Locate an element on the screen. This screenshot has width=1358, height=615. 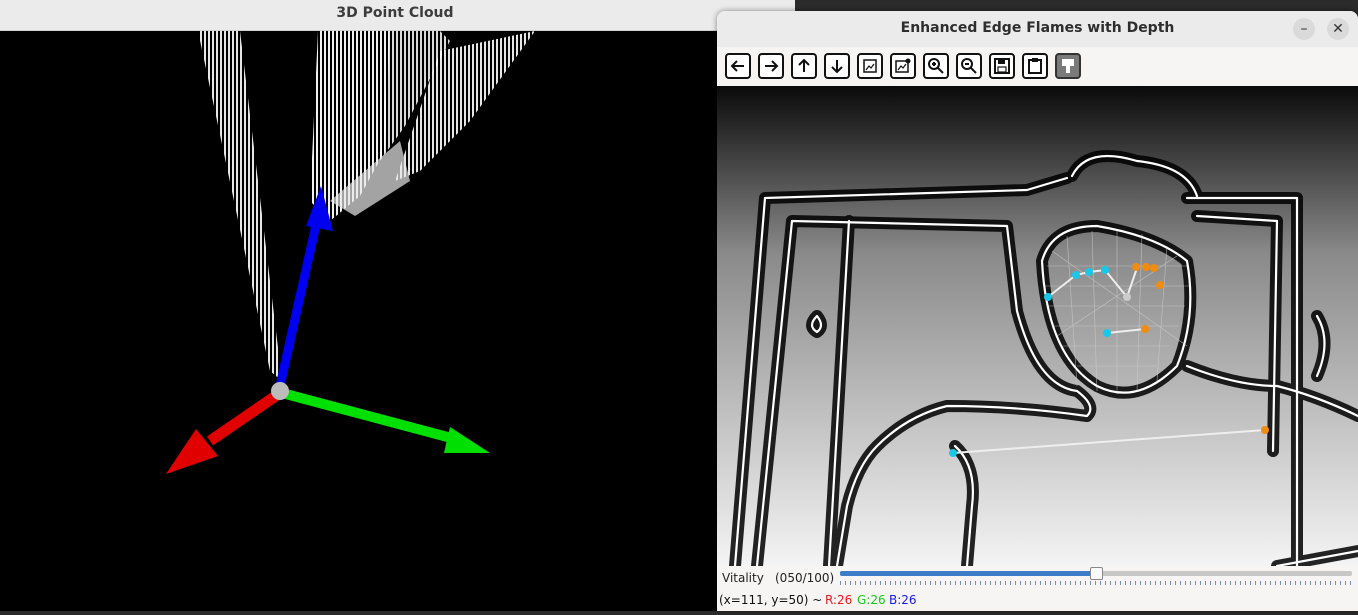
pan-left-button is located at coordinates (738, 66).